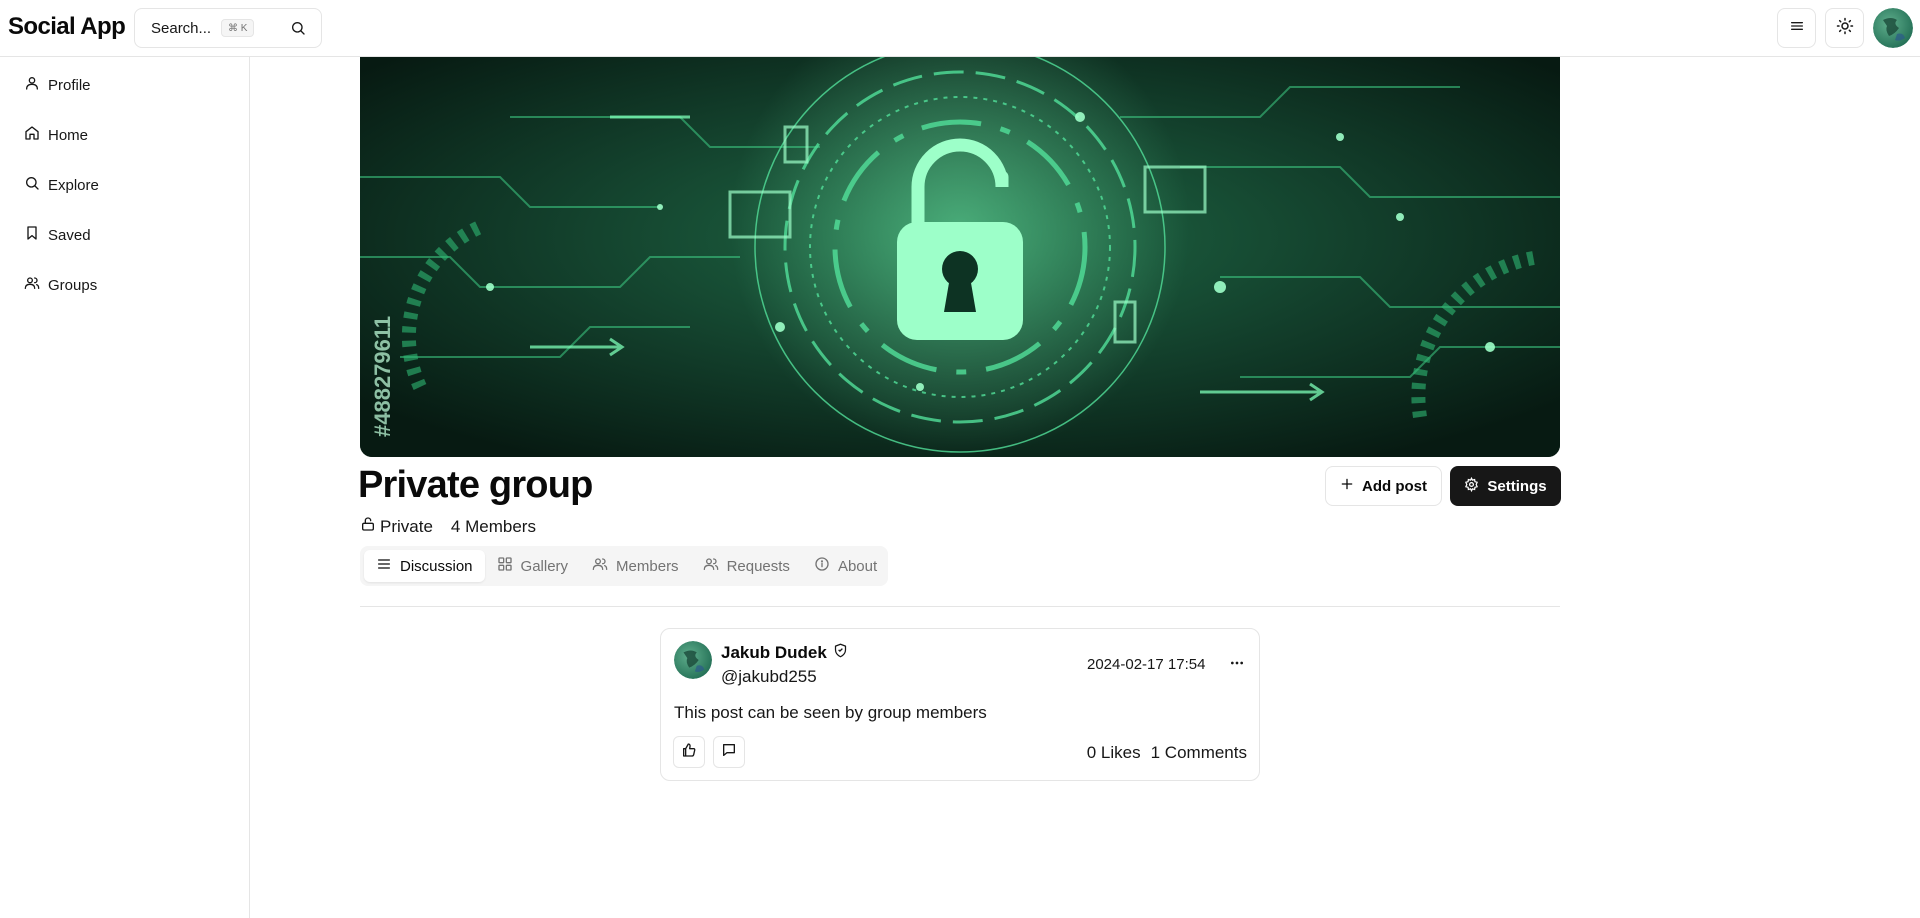  What do you see at coordinates (382, 376) in the screenshot?
I see `cover-watermark: #488279611` at bounding box center [382, 376].